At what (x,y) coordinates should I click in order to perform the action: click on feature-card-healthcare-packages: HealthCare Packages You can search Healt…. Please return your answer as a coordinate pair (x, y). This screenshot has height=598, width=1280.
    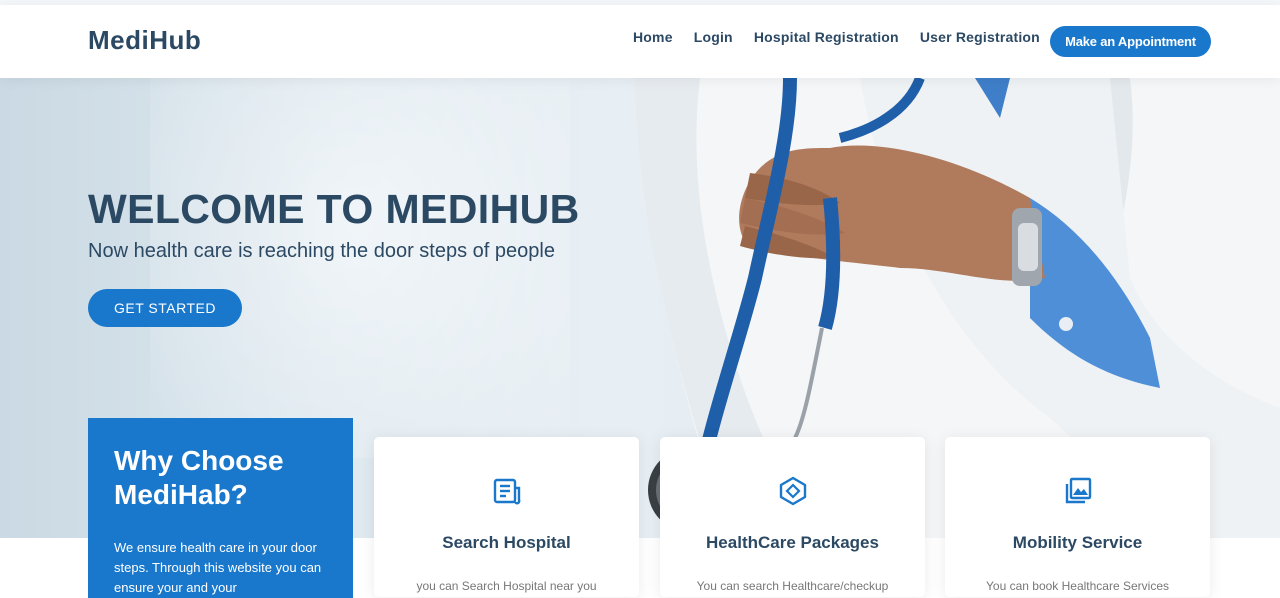
    Looking at the image, I should click on (792, 517).